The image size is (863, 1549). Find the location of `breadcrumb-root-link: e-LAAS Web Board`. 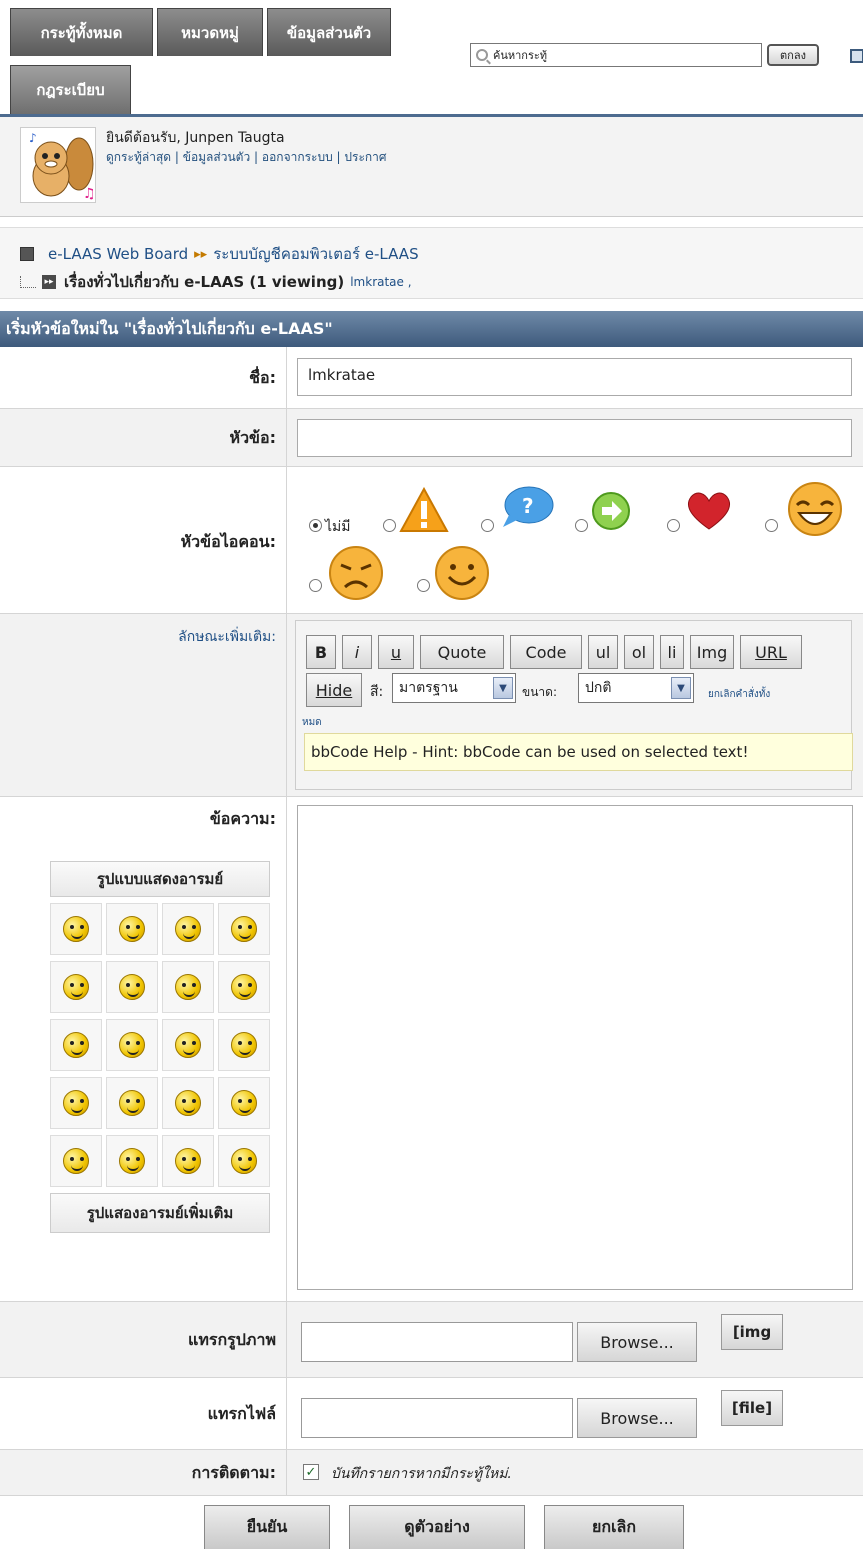

breadcrumb-root-link: e-LAAS Web Board is located at coordinates (118, 254).